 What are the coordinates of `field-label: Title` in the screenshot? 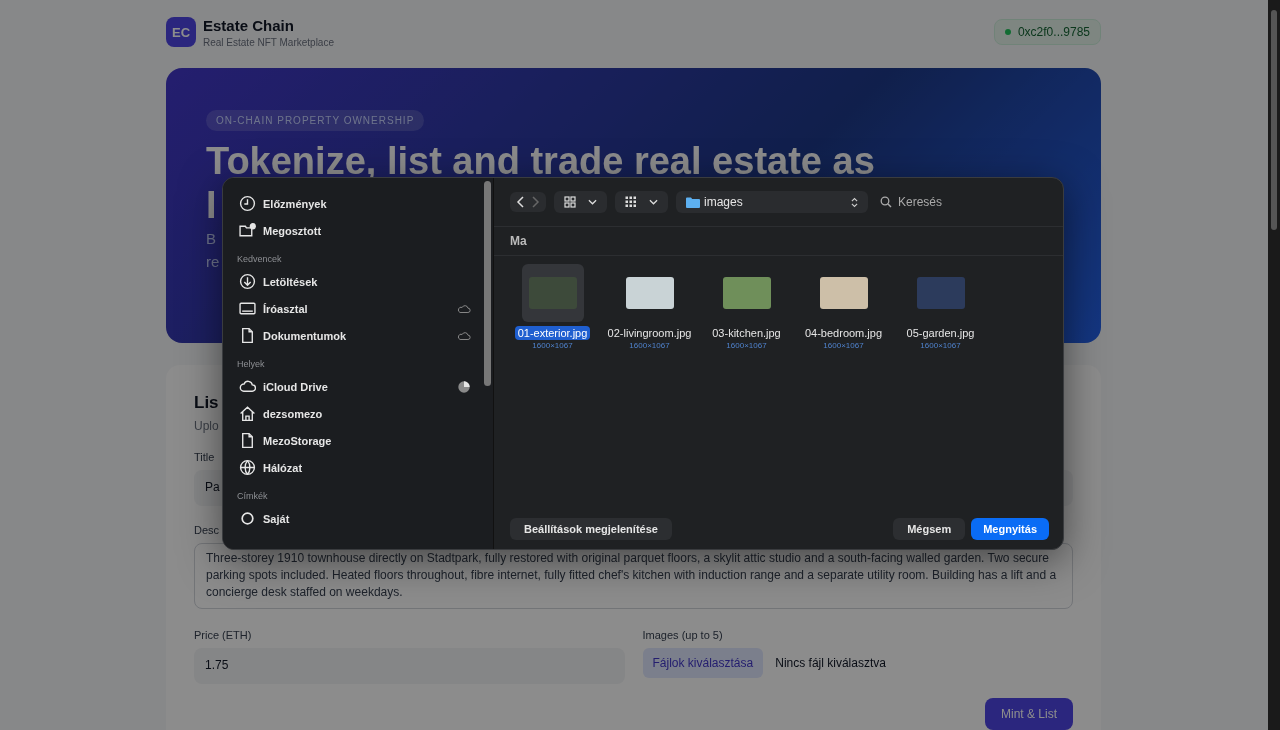 It's located at (204, 457).